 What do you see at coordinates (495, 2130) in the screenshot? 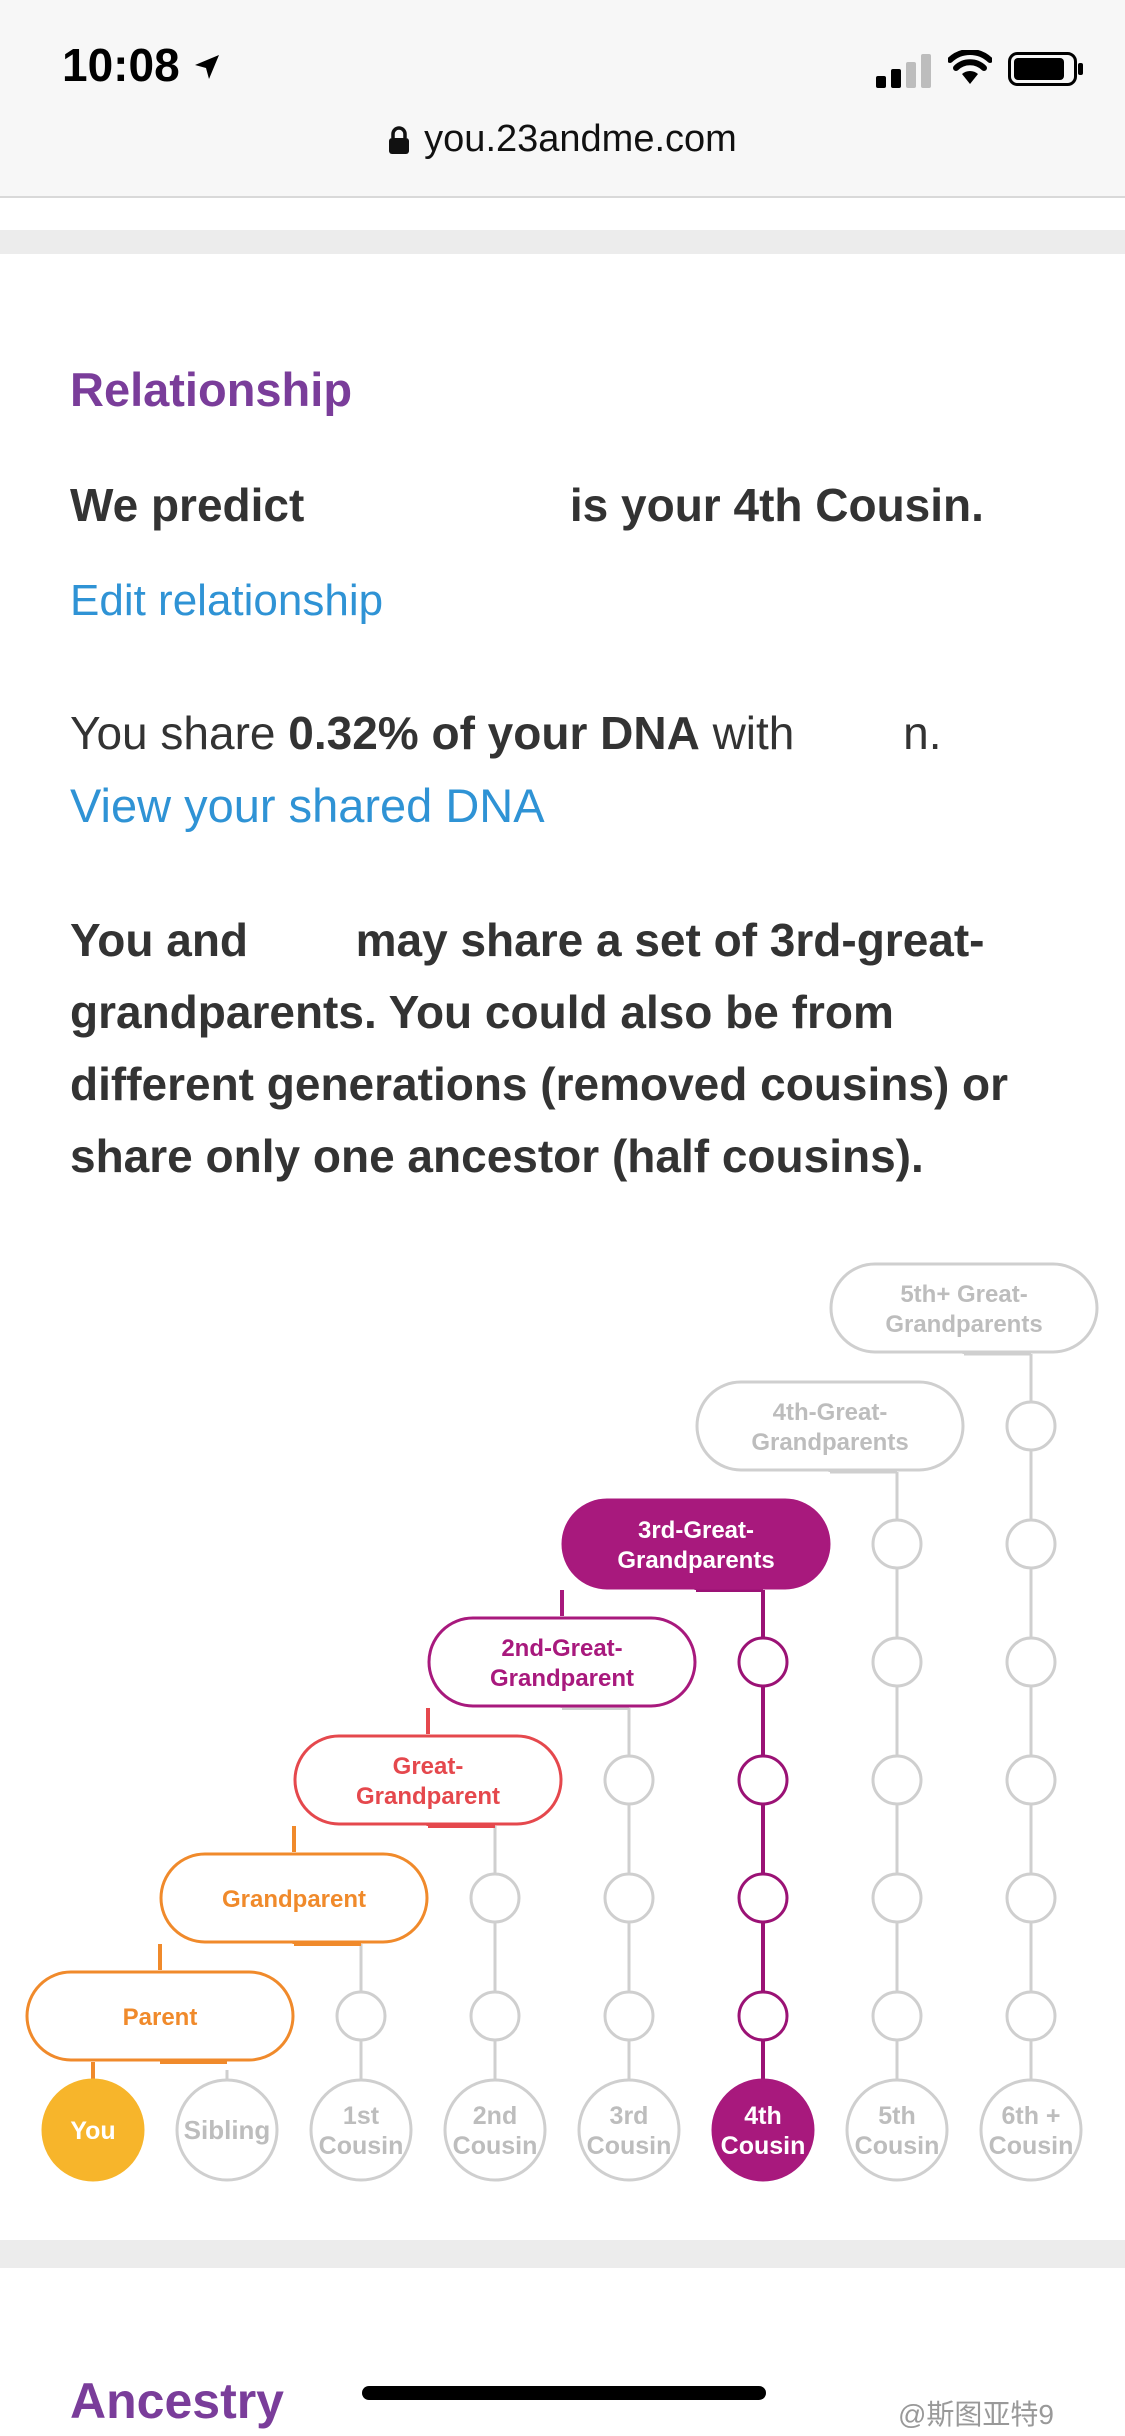
I see `relative-2nd-cousin` at bounding box center [495, 2130].